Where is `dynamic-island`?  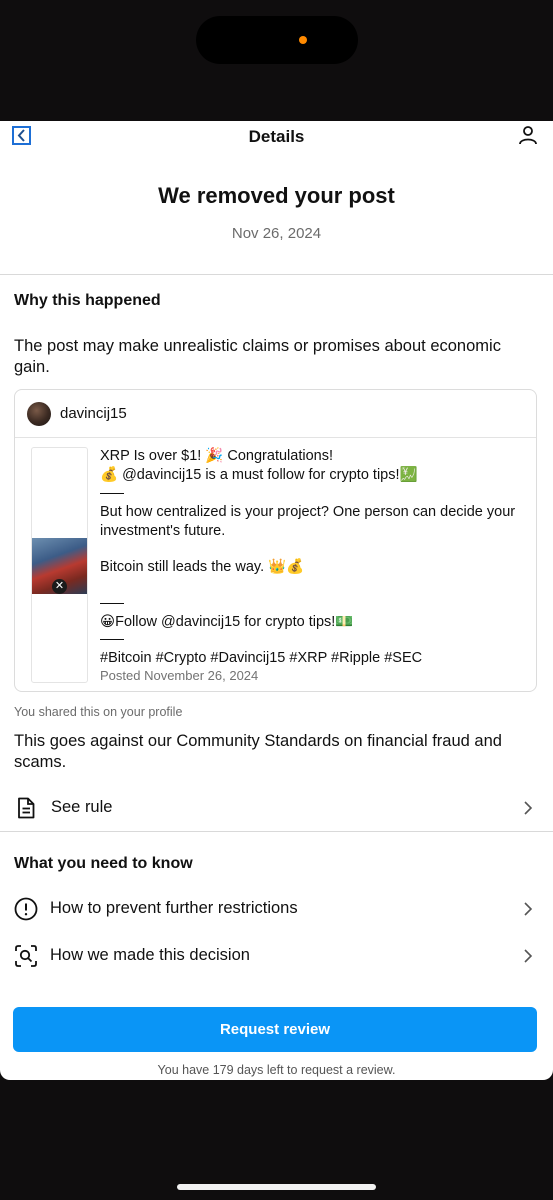
dynamic-island is located at coordinates (277, 40).